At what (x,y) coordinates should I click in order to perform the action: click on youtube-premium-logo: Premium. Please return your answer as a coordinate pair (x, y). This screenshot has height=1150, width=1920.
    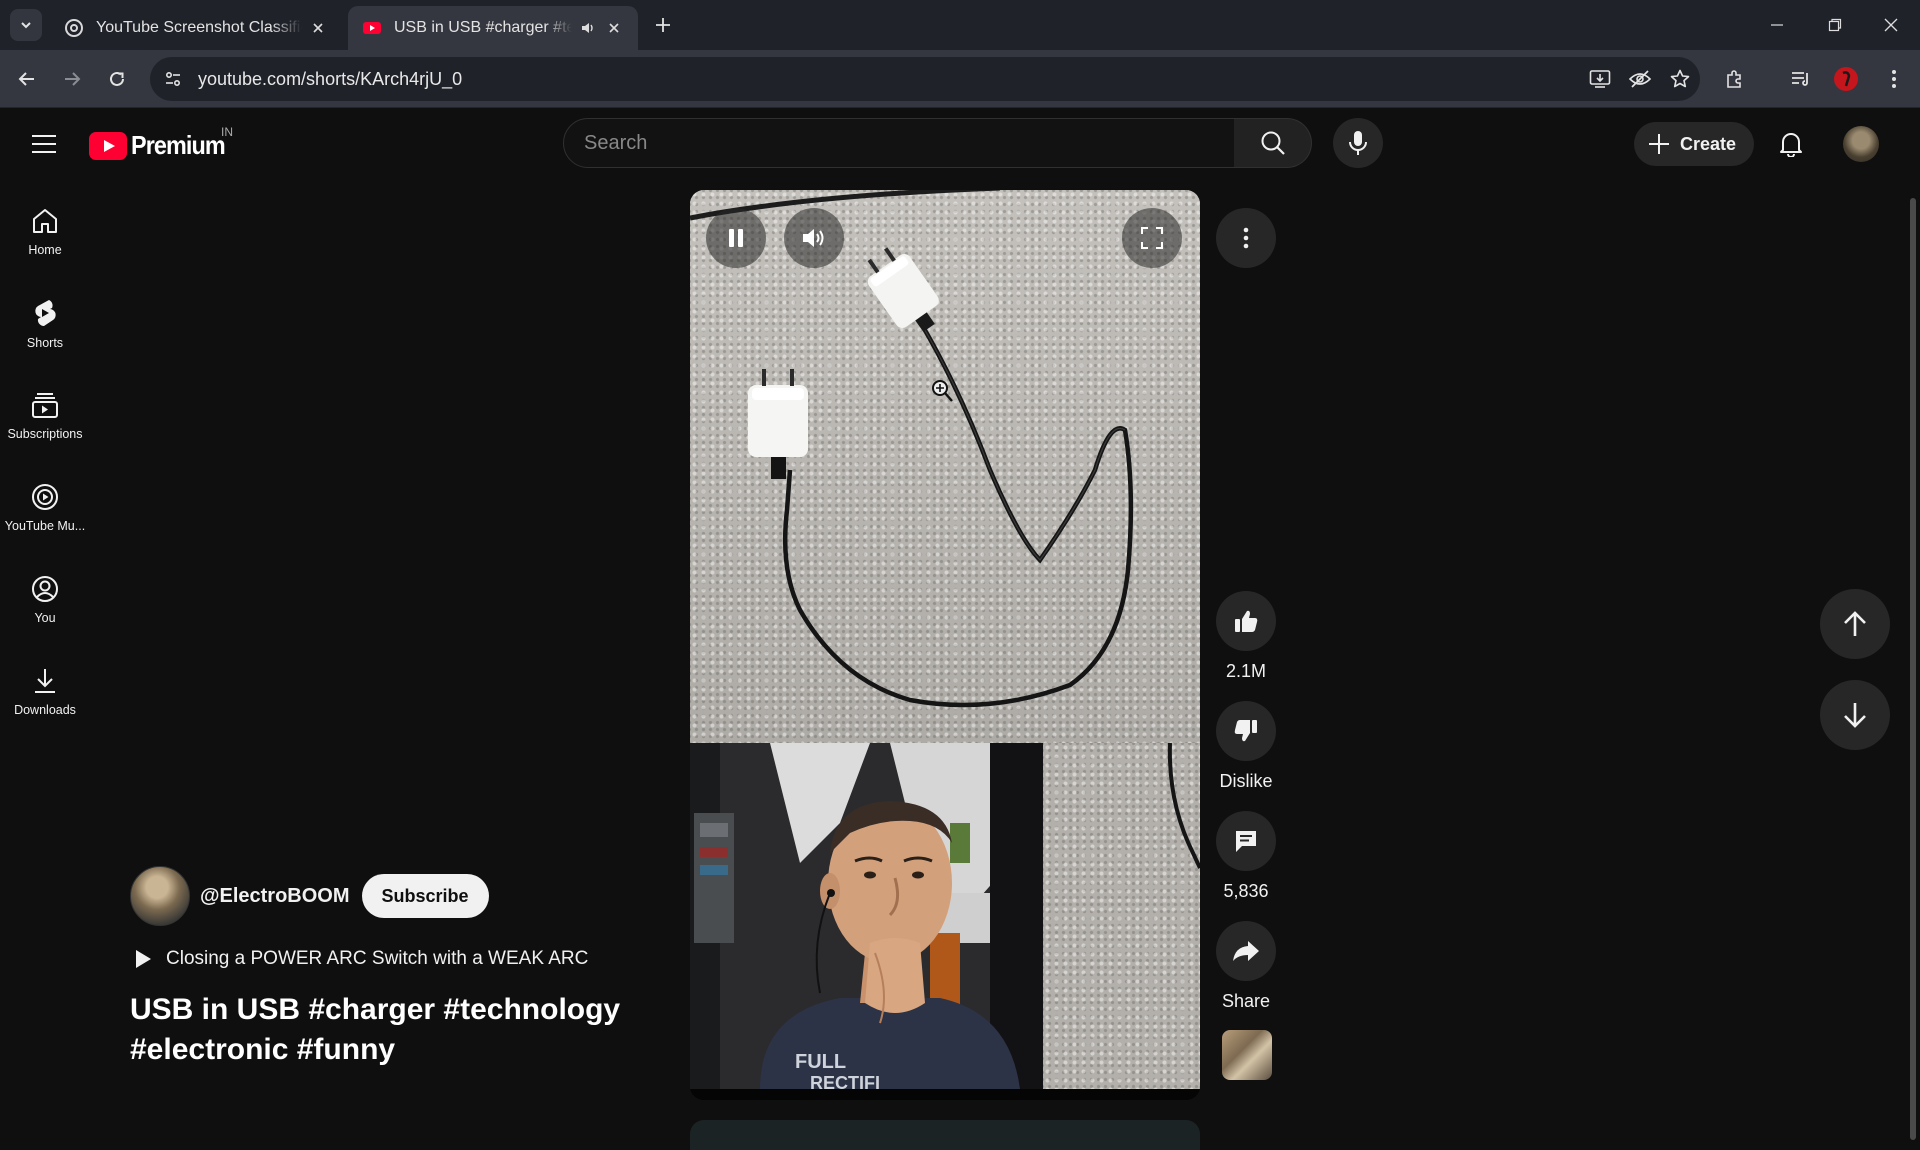
    Looking at the image, I should click on (162, 145).